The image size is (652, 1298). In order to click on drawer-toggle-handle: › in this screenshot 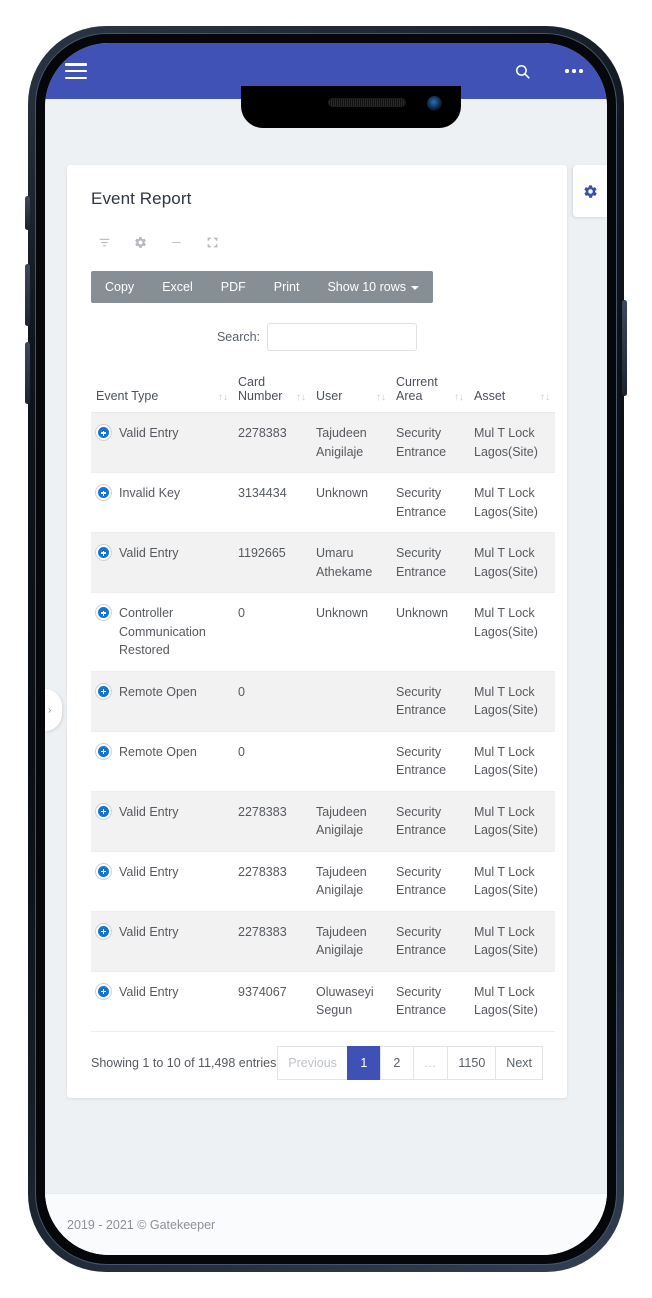, I will do `click(53, 710)`.